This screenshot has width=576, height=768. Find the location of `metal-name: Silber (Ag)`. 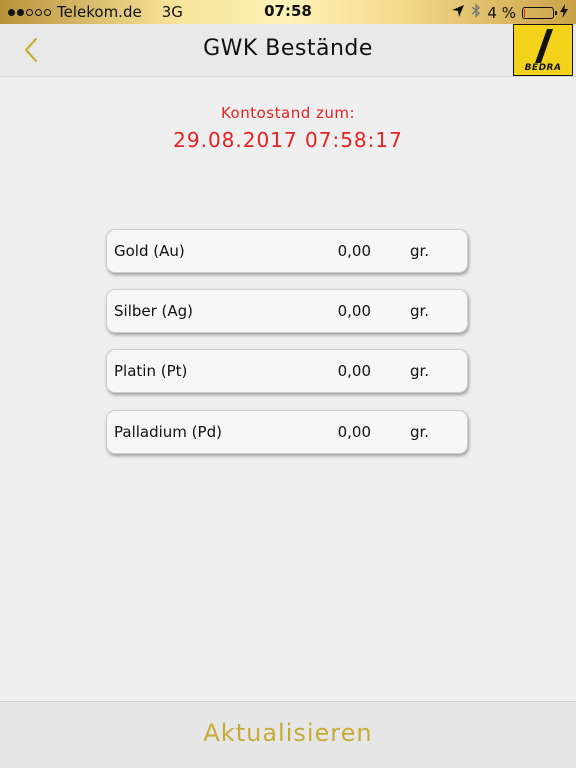

metal-name: Silber (Ag) is located at coordinates (154, 311).